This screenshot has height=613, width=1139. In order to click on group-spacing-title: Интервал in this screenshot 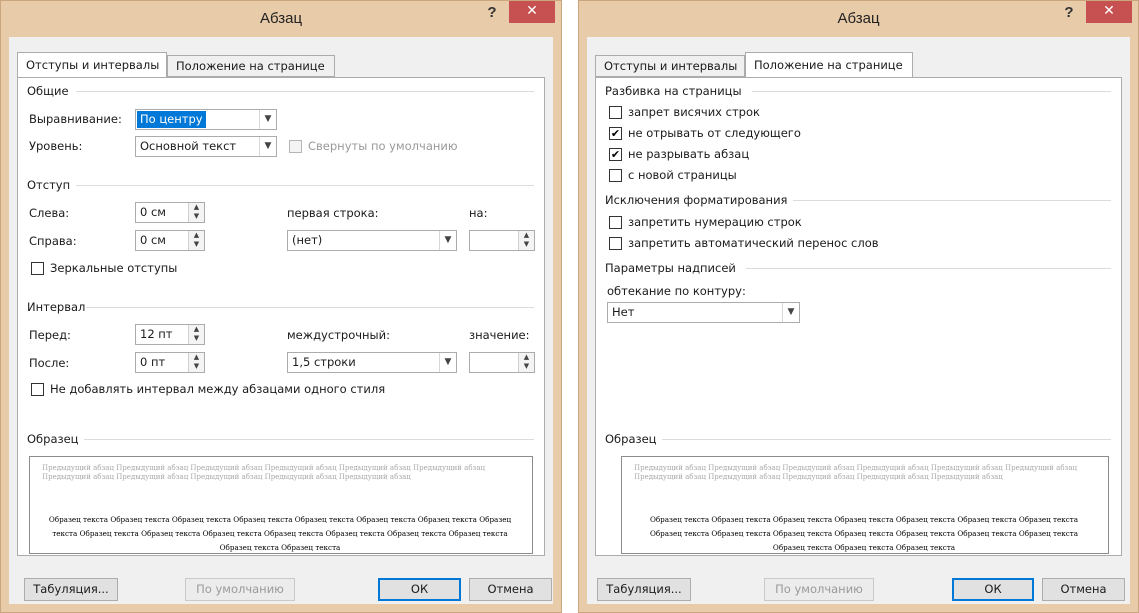, I will do `click(56, 307)`.